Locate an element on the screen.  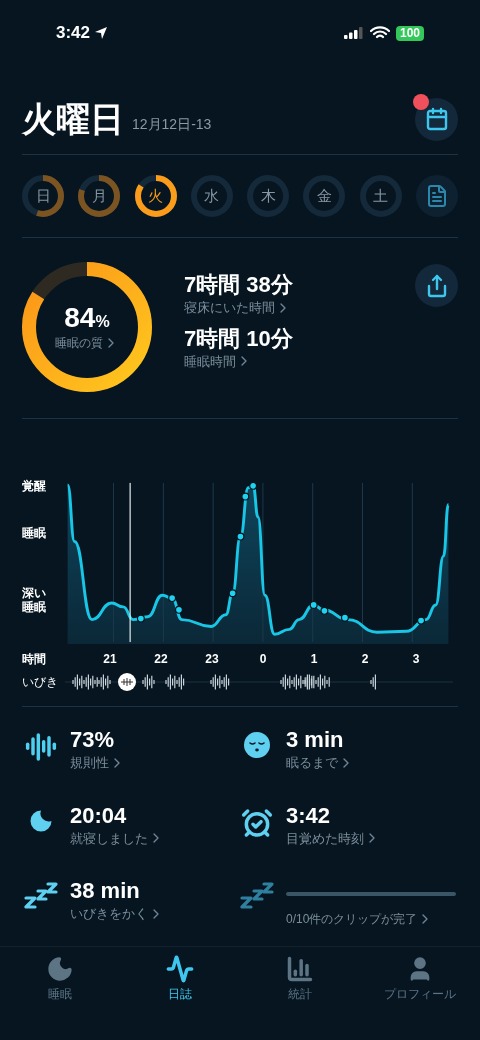
battery-indicator: 100 is located at coordinates (409, 33).